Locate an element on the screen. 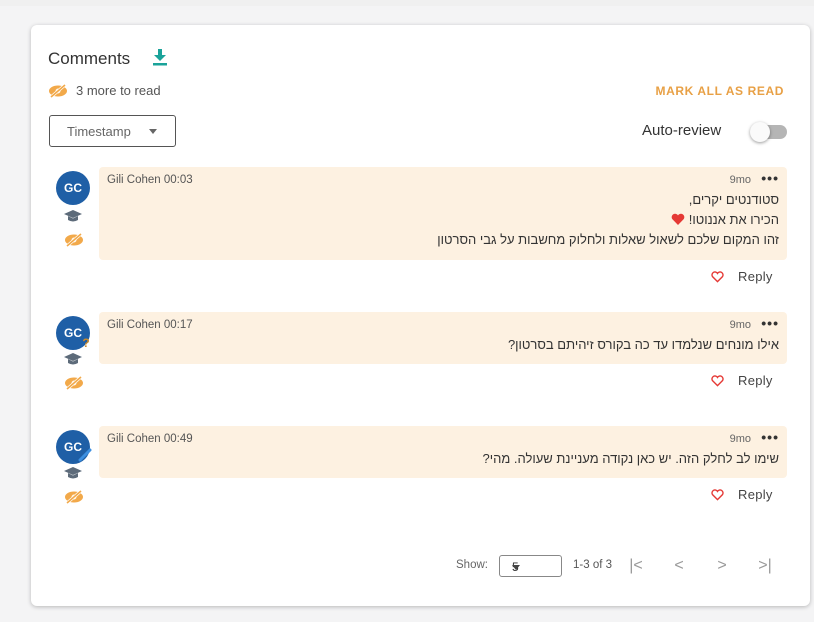 This screenshot has height=622, width=814. comment-line: הכירו את אננוטו! is located at coordinates (733, 219).